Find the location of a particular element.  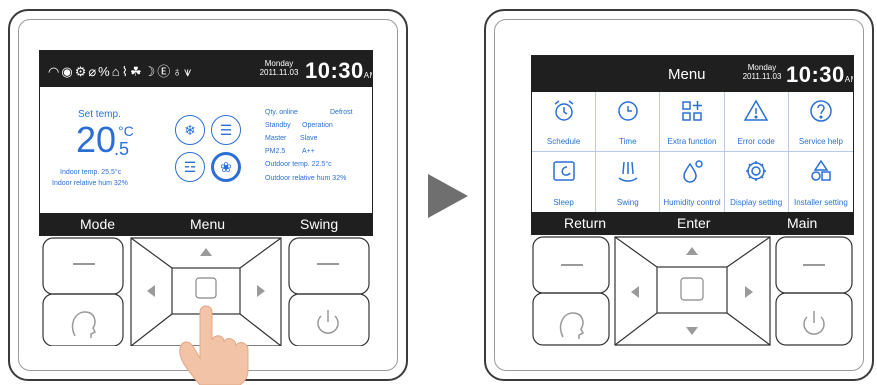

right-bottom-left-key is located at coordinates (571, 319).